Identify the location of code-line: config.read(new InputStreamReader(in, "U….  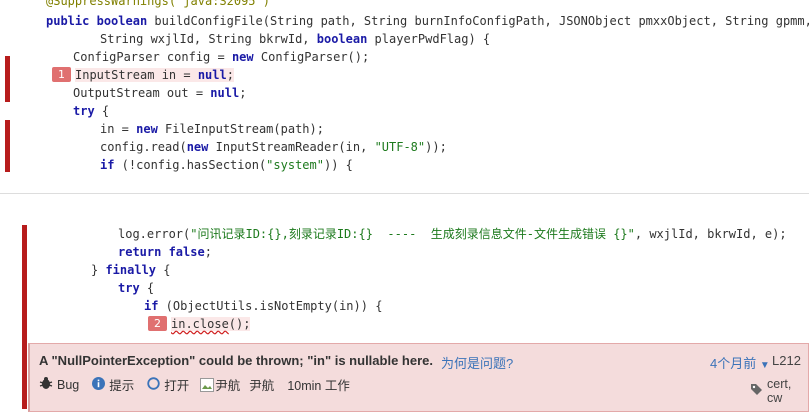
(273, 147).